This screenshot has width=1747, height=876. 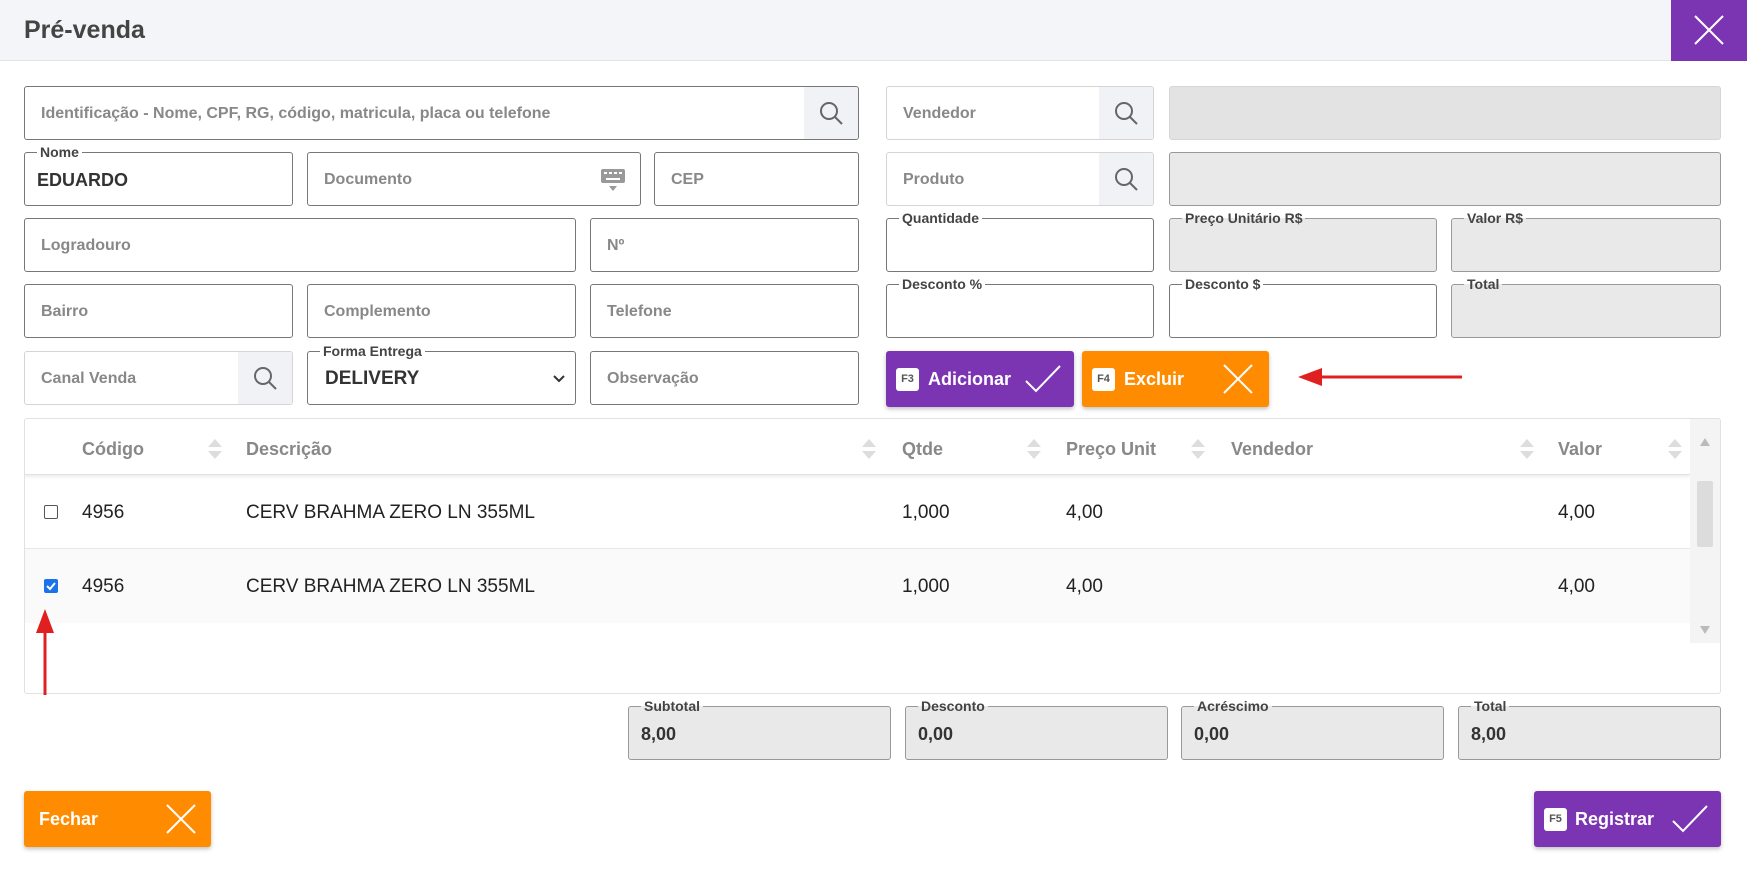 I want to click on adicionar-button: F3 Adicionar, so click(x=980, y=379).